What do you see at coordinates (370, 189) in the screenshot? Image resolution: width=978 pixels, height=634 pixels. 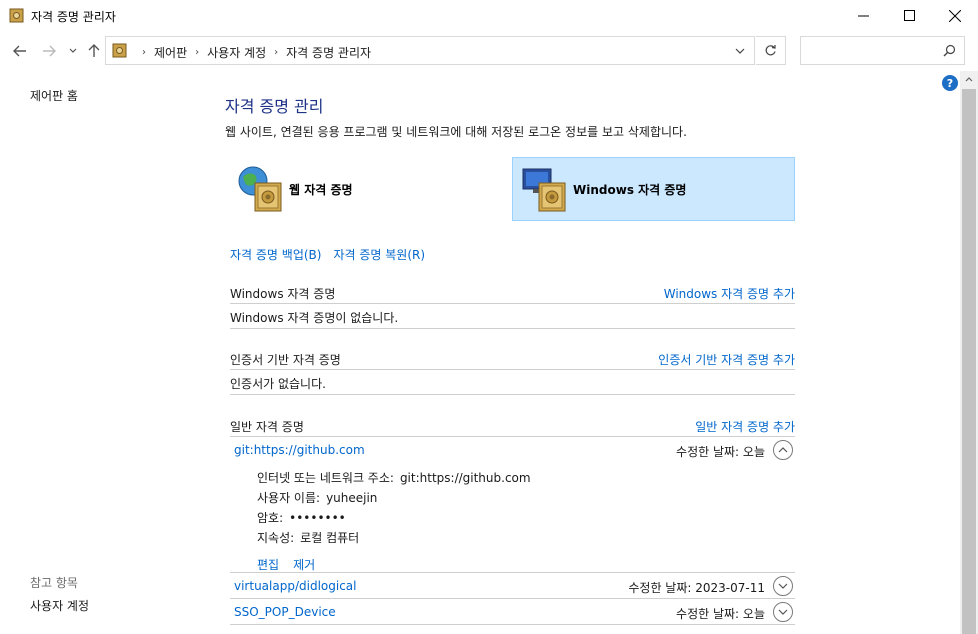 I see `web-credentials-tile: 웹 자격 증명` at bounding box center [370, 189].